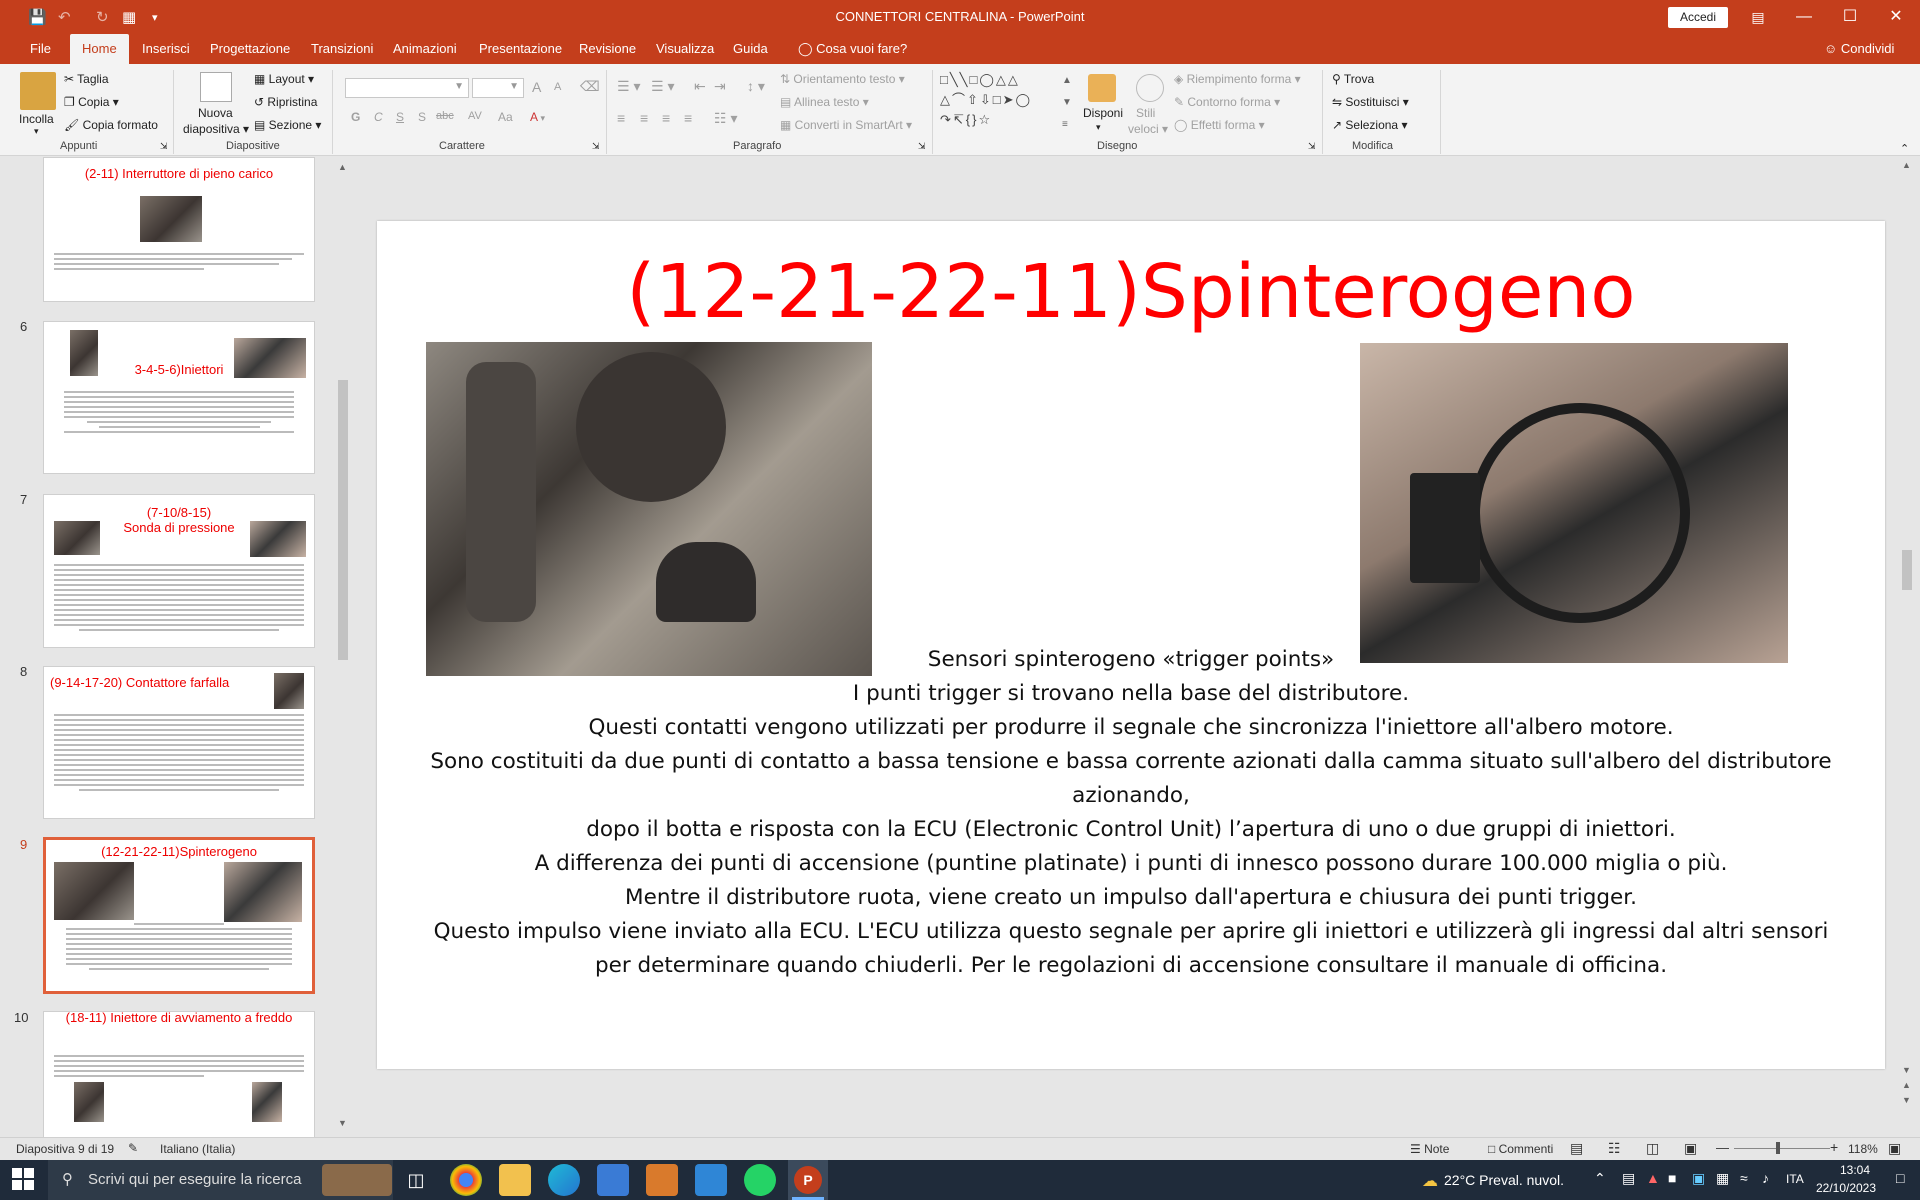 The height and width of the screenshot is (1200, 1920). What do you see at coordinates (91, 102) in the screenshot?
I see `copy-button: ❐ Copia ▾` at bounding box center [91, 102].